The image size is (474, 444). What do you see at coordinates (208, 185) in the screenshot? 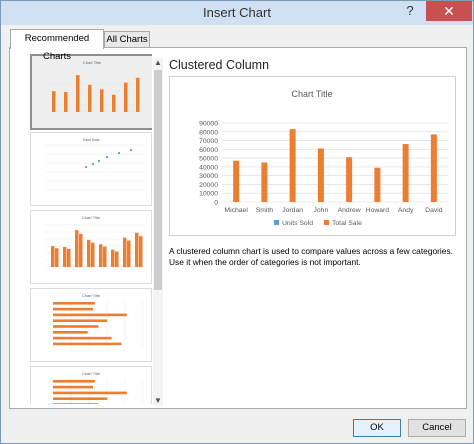
I see `y-tick-label: 20000` at bounding box center [208, 185].